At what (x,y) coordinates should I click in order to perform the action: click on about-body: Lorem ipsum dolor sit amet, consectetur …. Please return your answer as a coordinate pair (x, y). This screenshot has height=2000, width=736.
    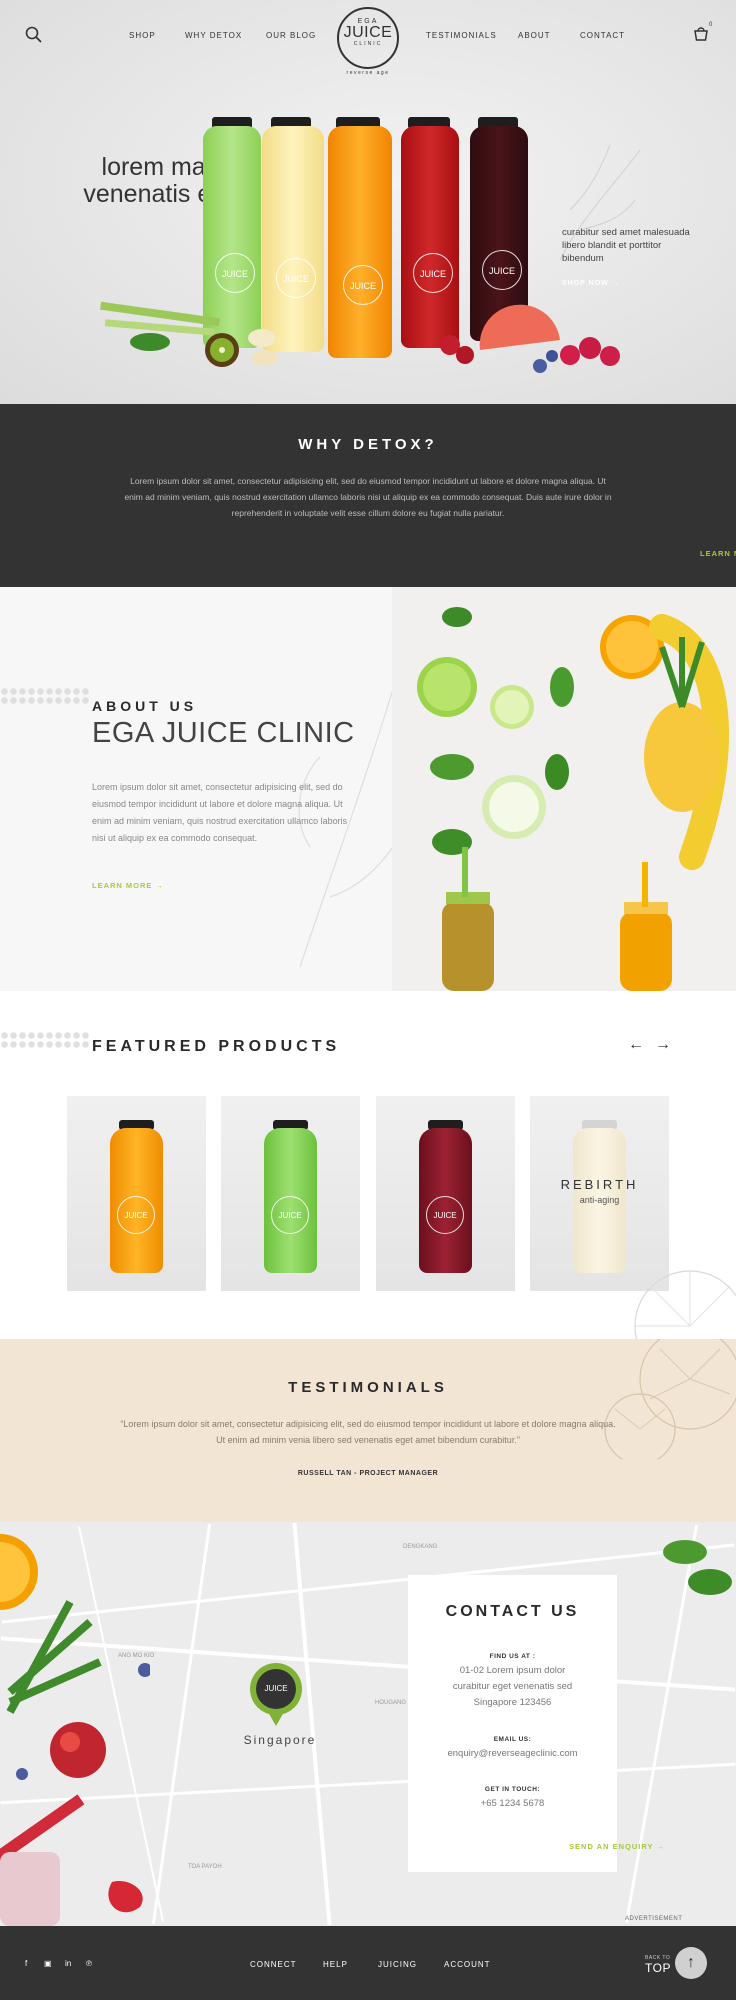
    Looking at the image, I should click on (220, 812).